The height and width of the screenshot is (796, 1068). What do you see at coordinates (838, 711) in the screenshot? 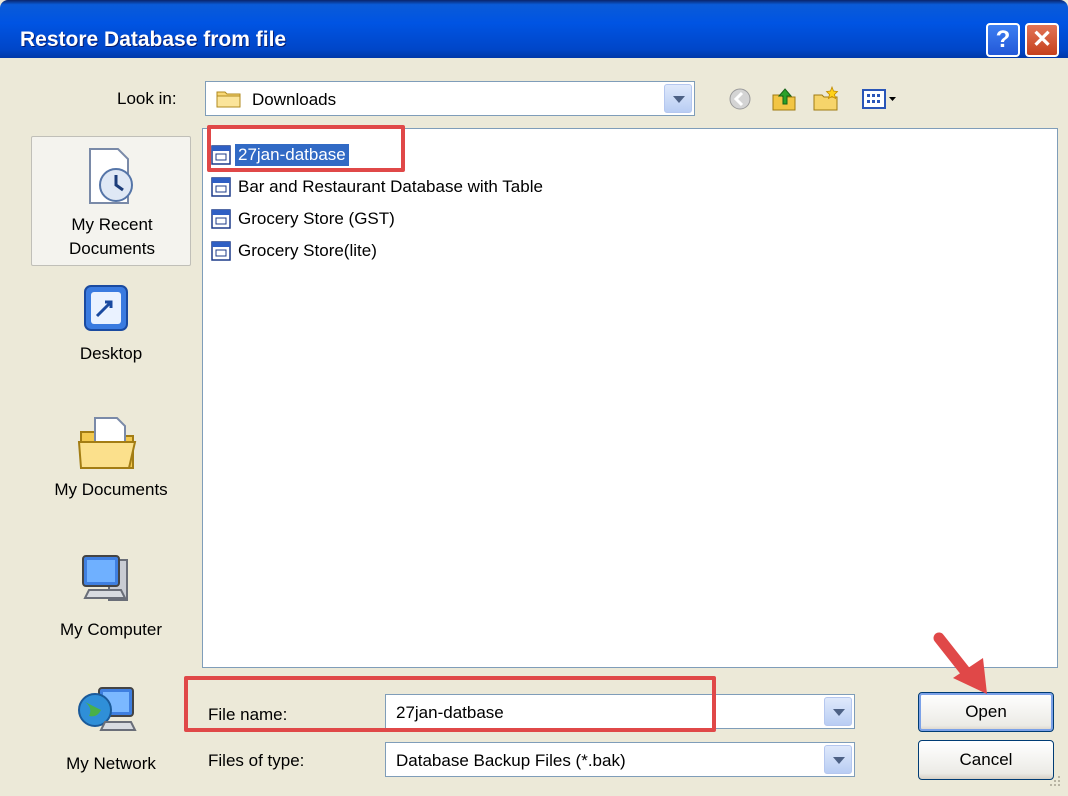
I see `filename-dropdown-arrow` at bounding box center [838, 711].